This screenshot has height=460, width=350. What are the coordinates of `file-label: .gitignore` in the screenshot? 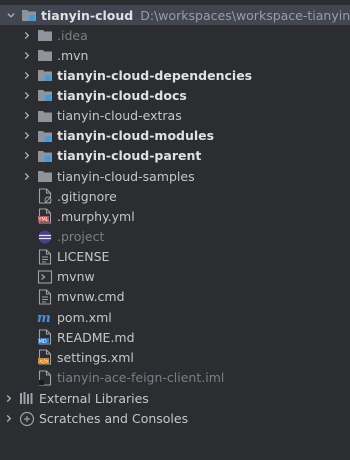 It's located at (87, 196).